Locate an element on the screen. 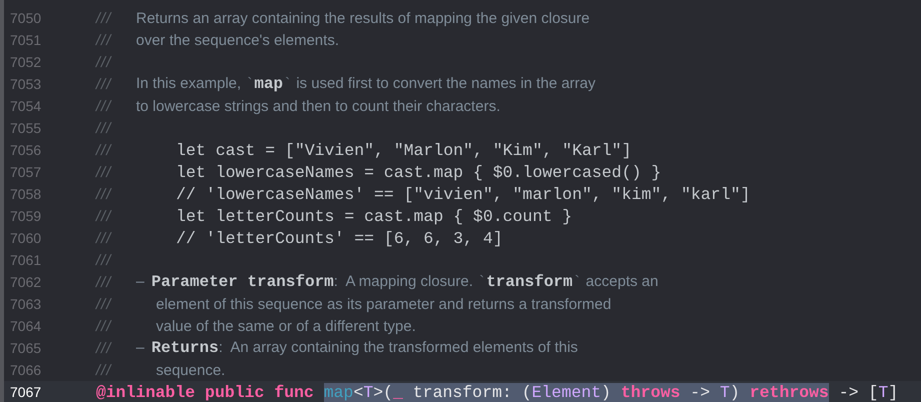 The image size is (921, 402). doc-comment-text: sequence. is located at coordinates (190, 370).